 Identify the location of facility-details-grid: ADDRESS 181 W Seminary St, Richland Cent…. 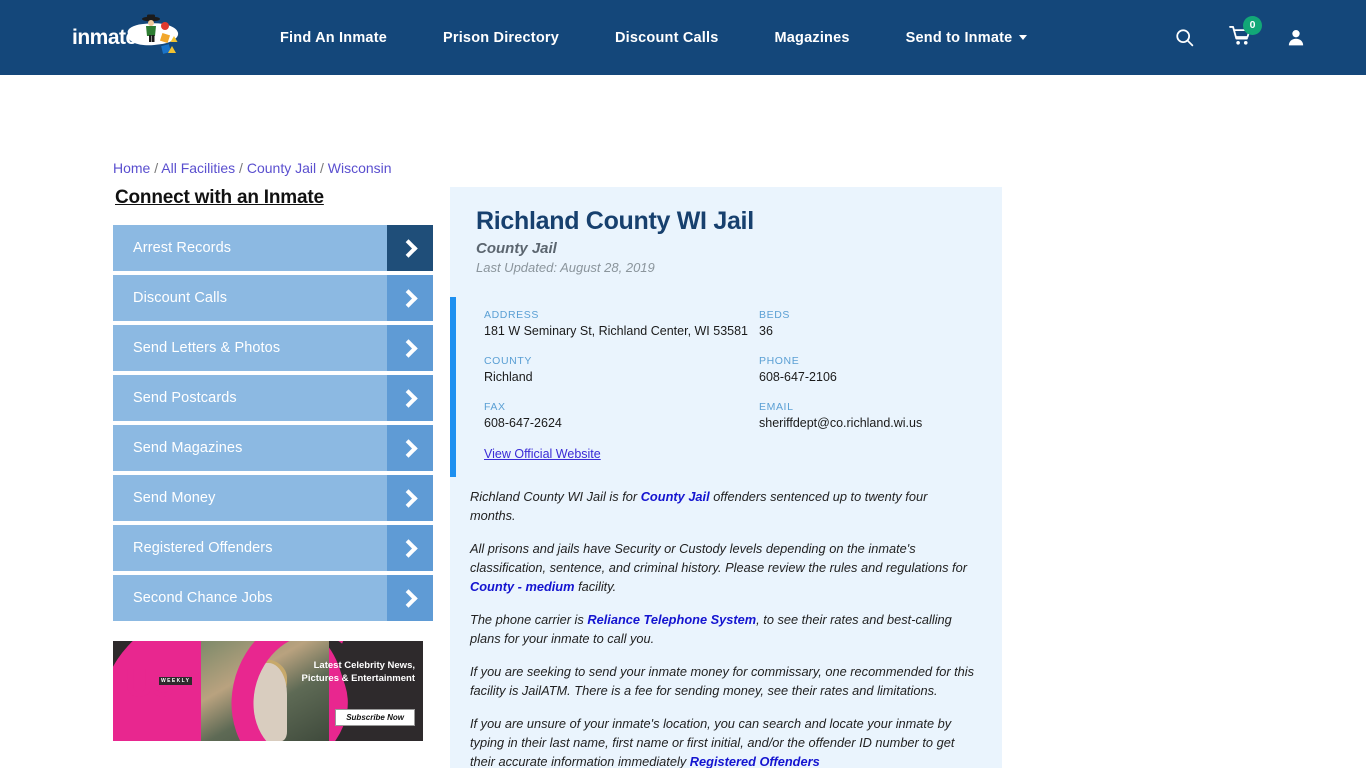
(730, 370).